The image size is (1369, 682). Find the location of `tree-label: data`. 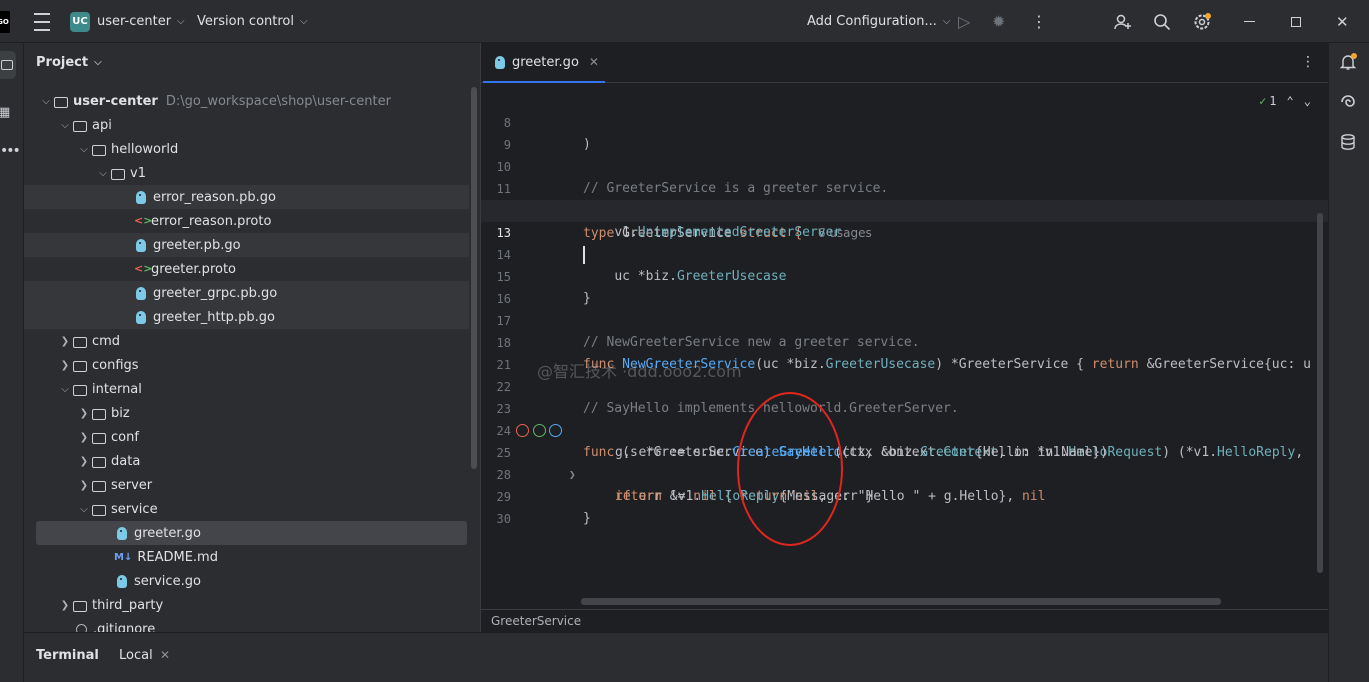

tree-label: data is located at coordinates (126, 461).